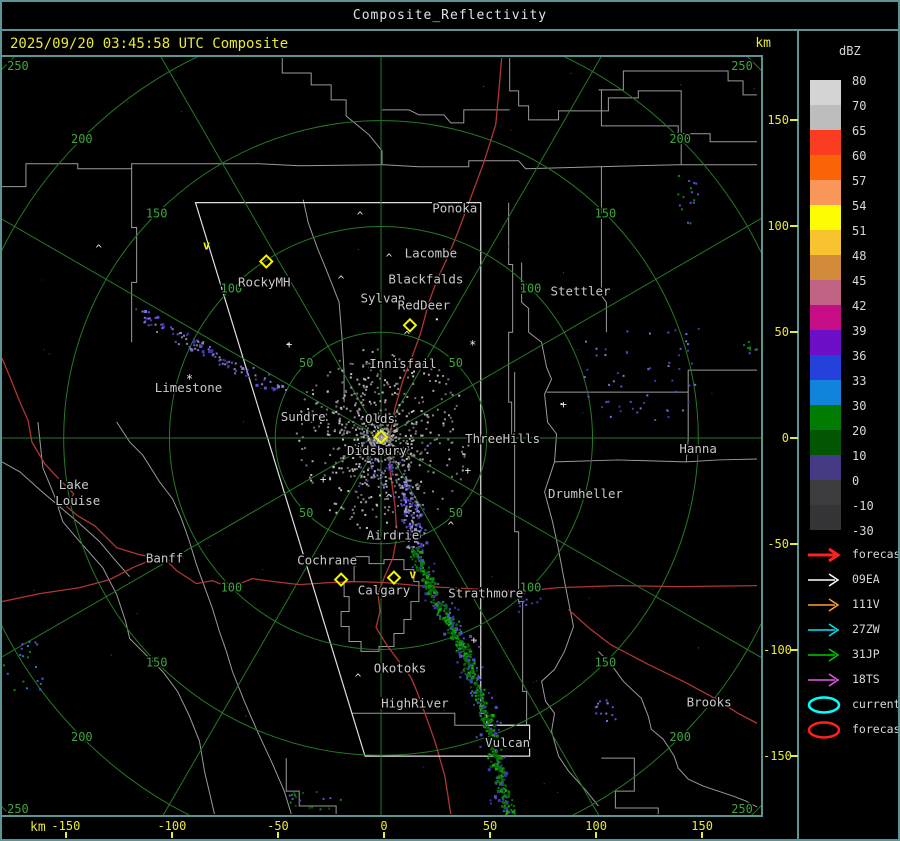 The height and width of the screenshot is (841, 900). What do you see at coordinates (360, 216) in the screenshot?
I see `caret-marker: ^` at bounding box center [360, 216].